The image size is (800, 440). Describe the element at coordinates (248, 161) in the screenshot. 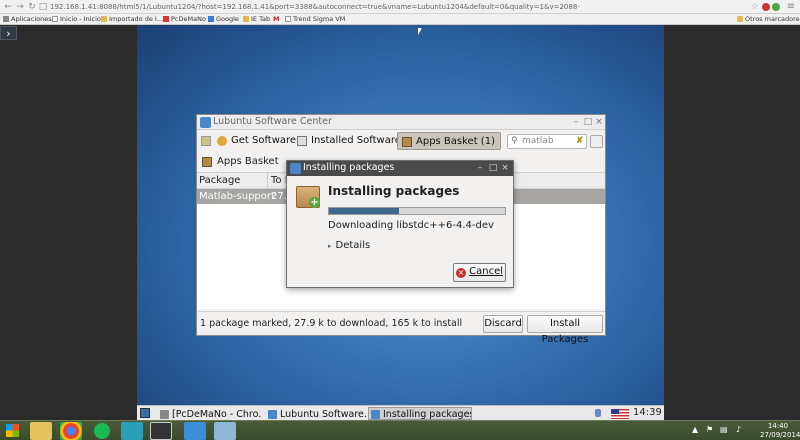

I see `section-title: Apps Basket` at that location.